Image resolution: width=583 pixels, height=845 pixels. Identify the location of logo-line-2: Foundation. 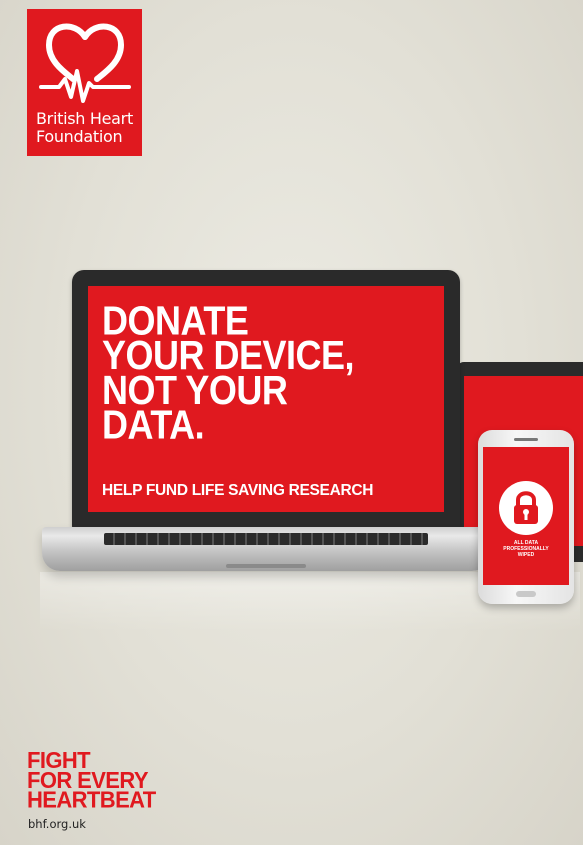
(79, 136).